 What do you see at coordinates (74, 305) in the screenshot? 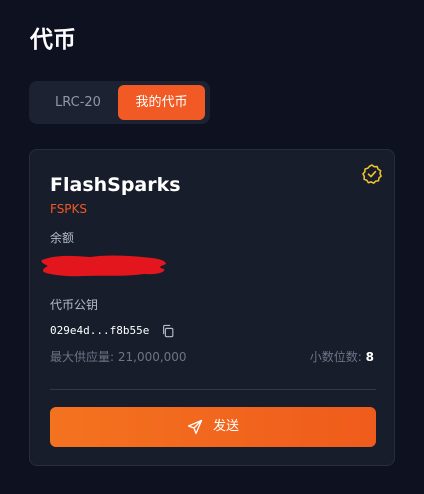
I see `public-key-label: 代币公钥` at bounding box center [74, 305].